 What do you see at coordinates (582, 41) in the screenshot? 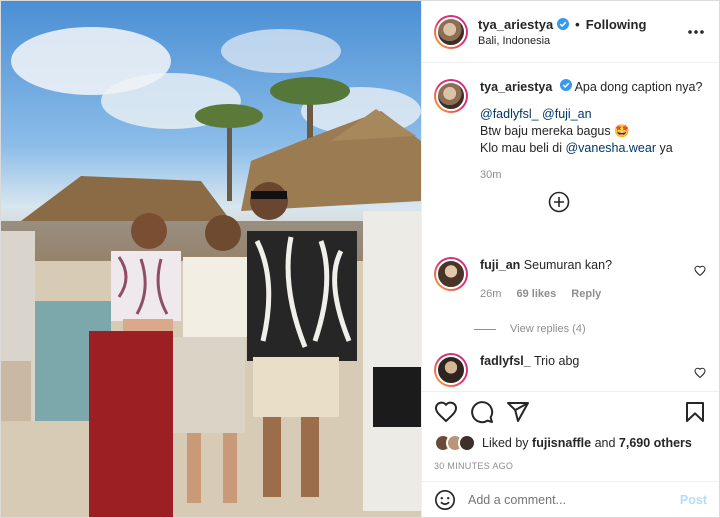
I see `post-location: Bali, Indonesia` at bounding box center [582, 41].